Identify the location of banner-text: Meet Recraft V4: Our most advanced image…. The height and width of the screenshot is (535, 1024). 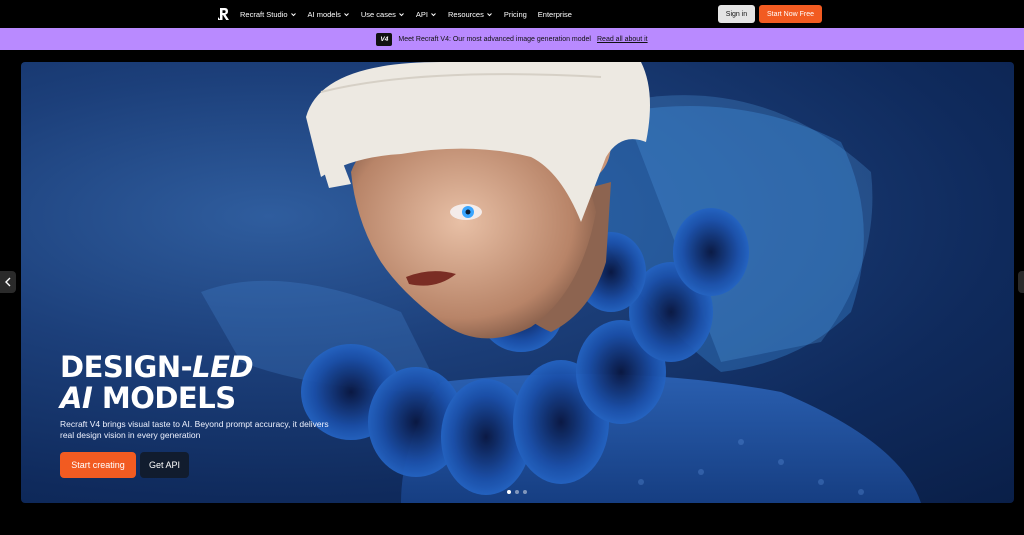
(494, 39).